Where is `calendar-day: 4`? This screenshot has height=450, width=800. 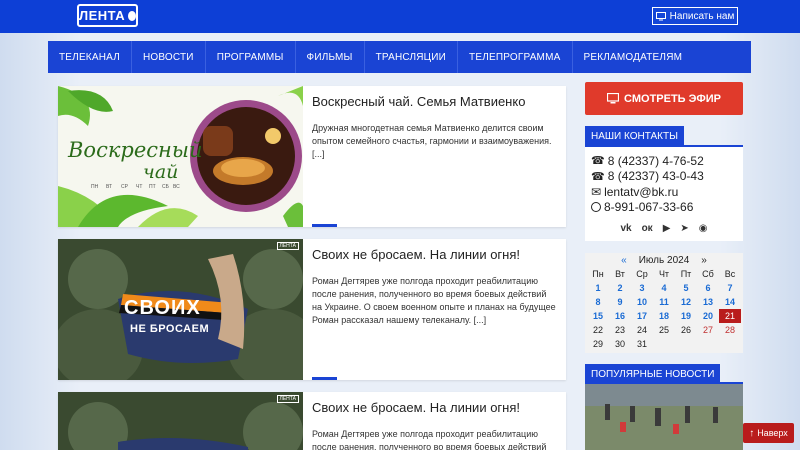 calendar-day: 4 is located at coordinates (664, 288).